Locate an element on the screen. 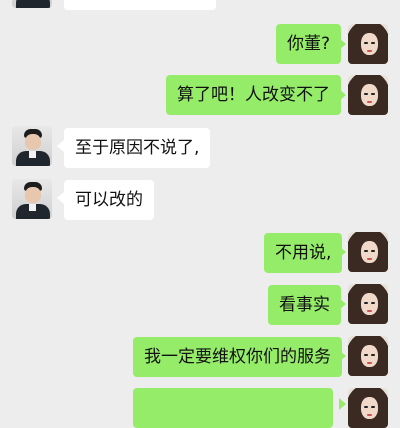  message-bubble: 你董? is located at coordinates (309, 44).